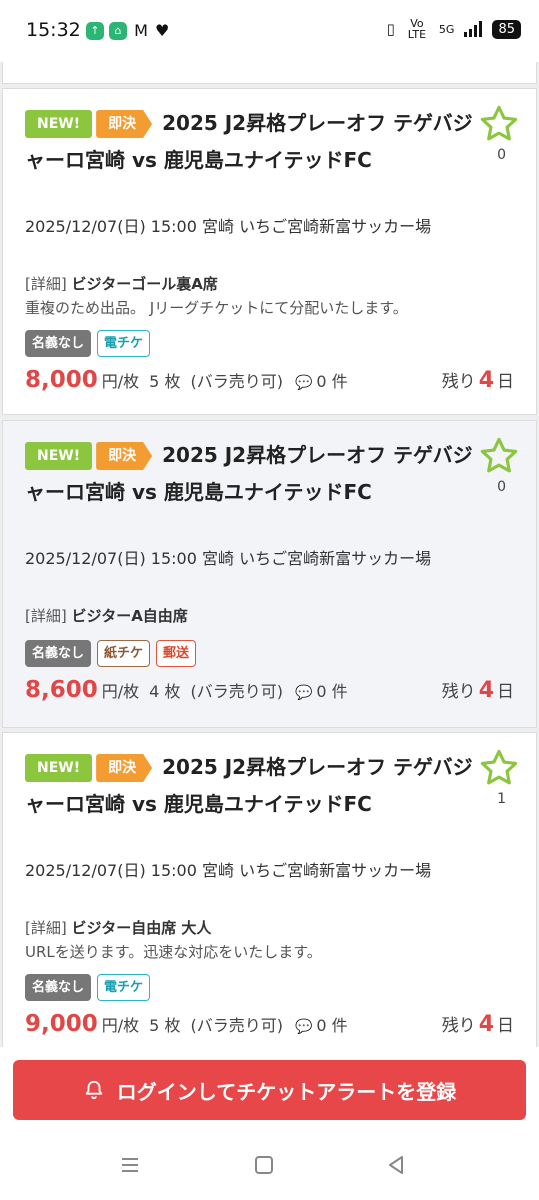 Image resolution: width=539 pixels, height=1200 pixels. Describe the element at coordinates (270, 284) in the screenshot. I see `seat-detail: [詳細] ビジターゴール裏A席` at that location.